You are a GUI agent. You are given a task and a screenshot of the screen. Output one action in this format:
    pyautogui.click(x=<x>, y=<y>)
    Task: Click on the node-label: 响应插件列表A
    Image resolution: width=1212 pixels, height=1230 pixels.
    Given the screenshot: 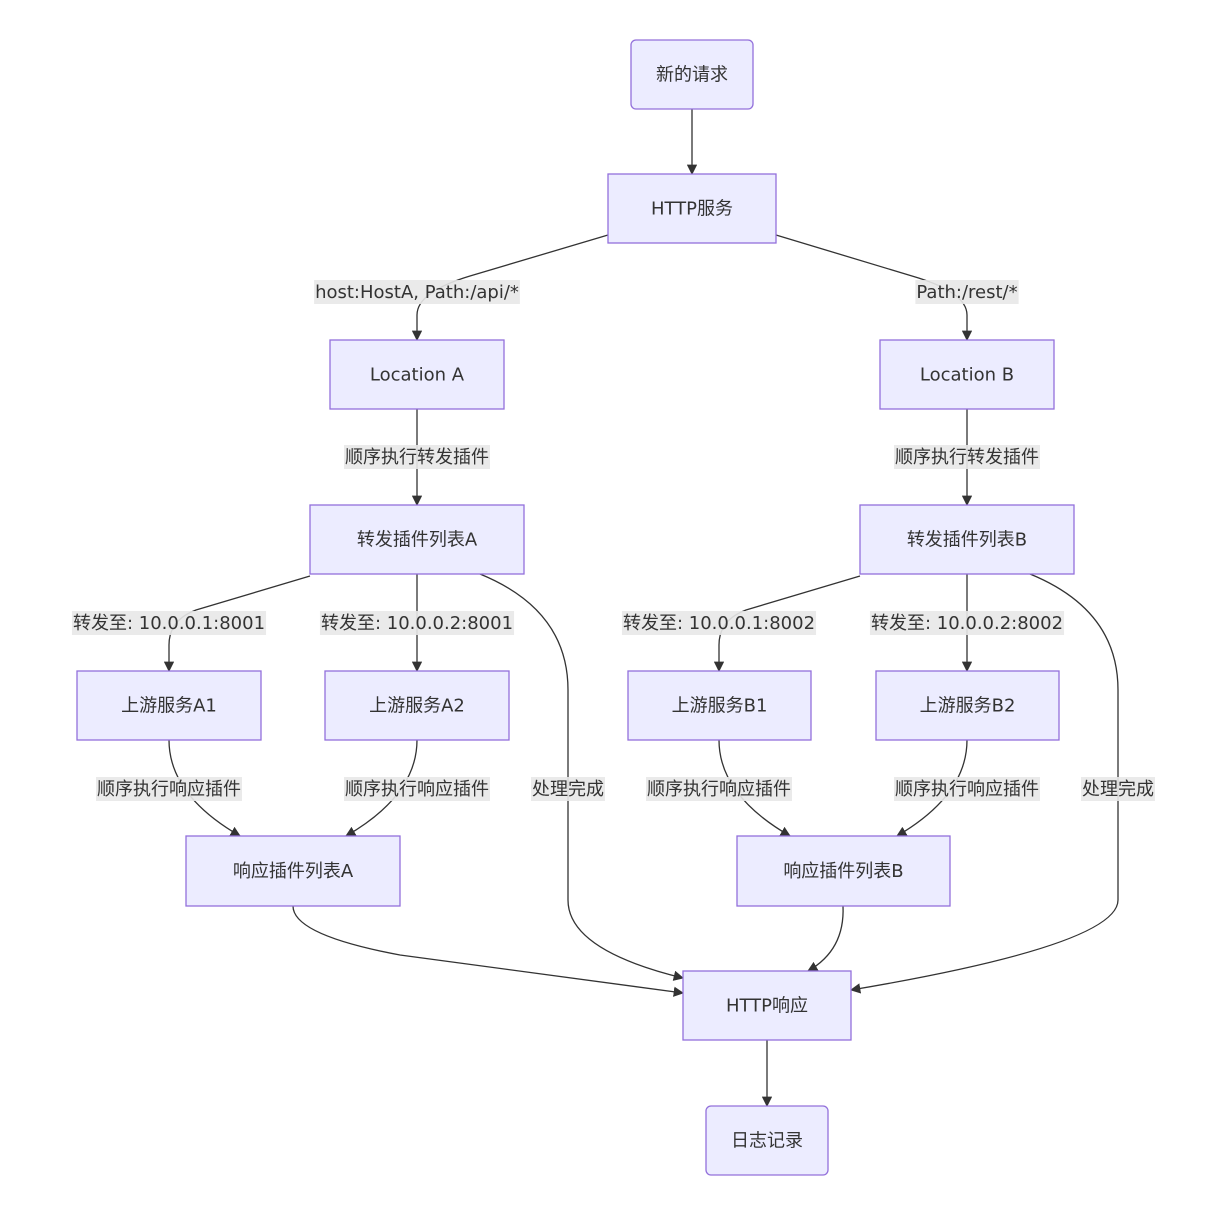 What is the action you would take?
    pyautogui.click(x=293, y=871)
    